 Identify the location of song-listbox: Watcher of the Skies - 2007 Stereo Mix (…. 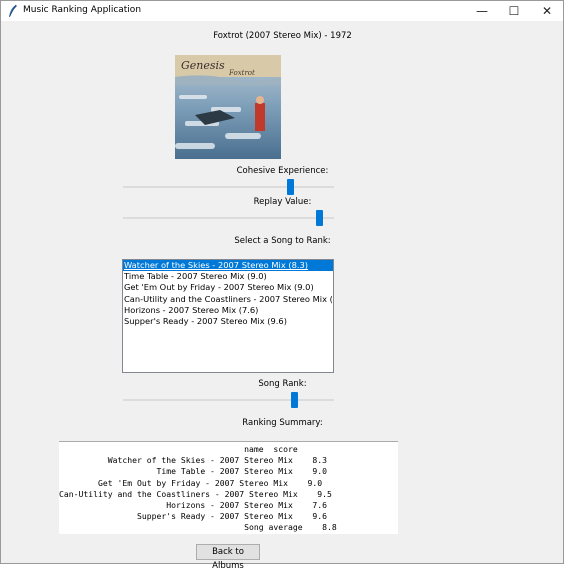
(228, 316).